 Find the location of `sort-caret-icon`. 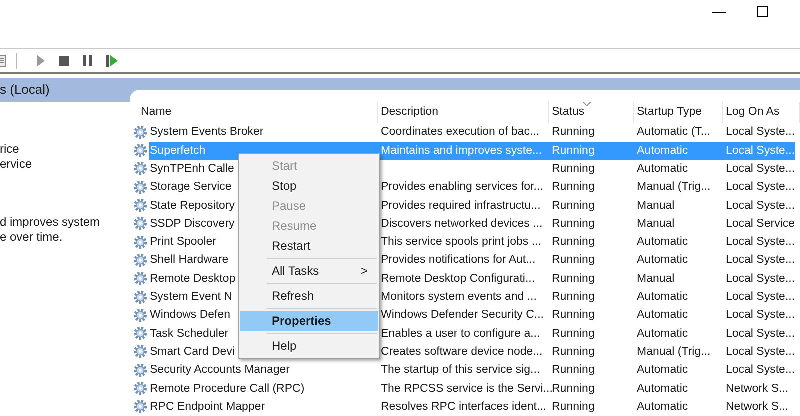

sort-caret-icon is located at coordinates (587, 104).